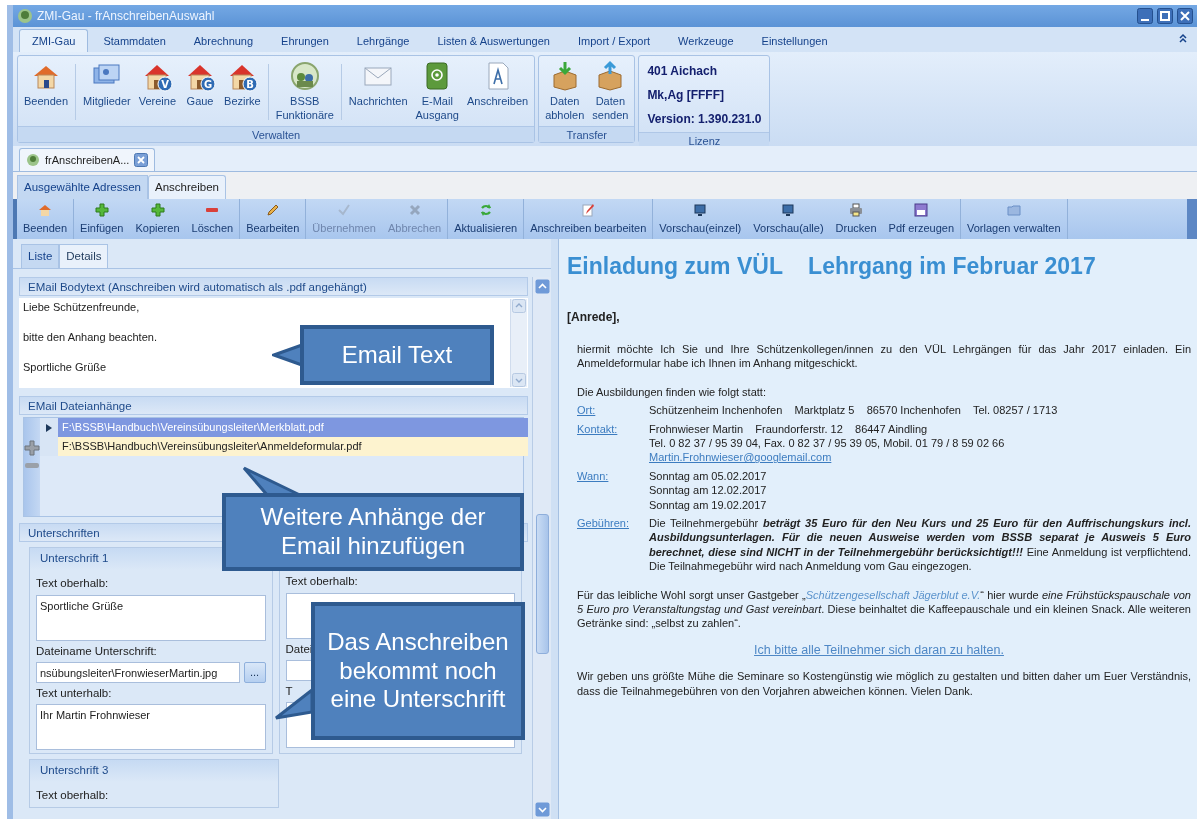  Describe the element at coordinates (788, 219) in the screenshot. I see `toolbar-button: Vorschau(alle)` at that location.